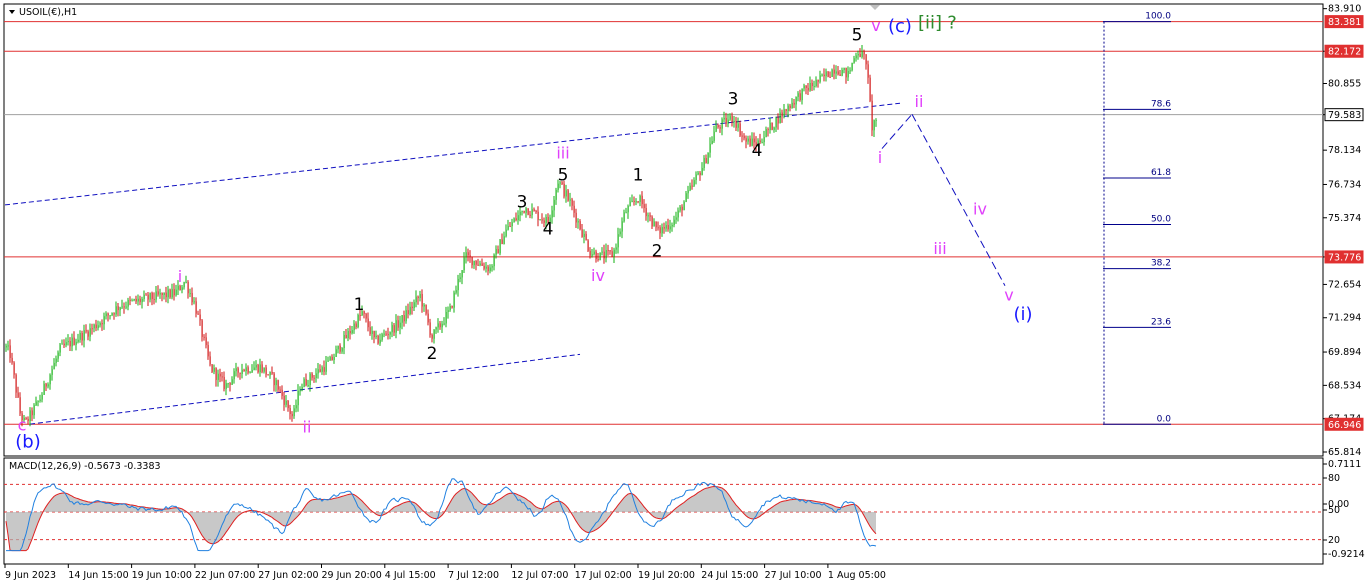 The width and height of the screenshot is (1366, 588). I want to click on wave-label: 2, so click(432, 354).